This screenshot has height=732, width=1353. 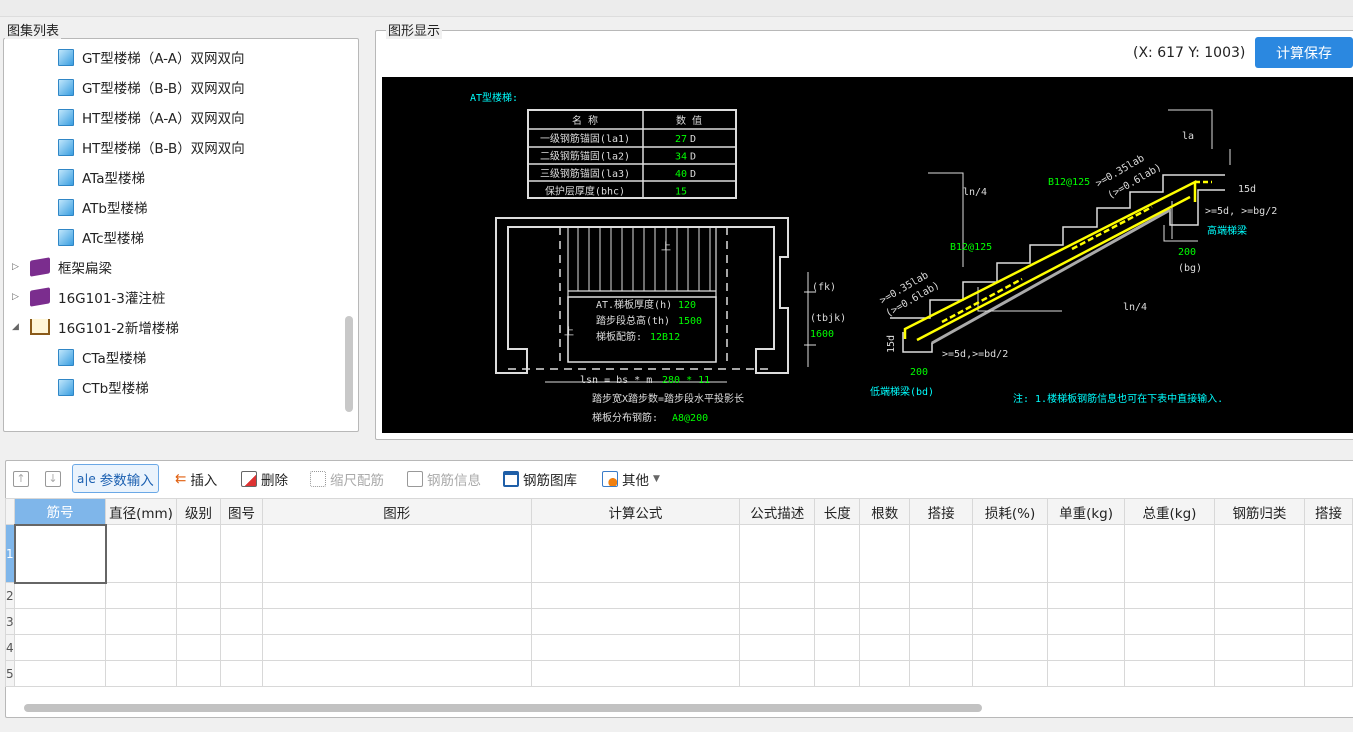 I want to click on table-row: 5, so click(x=678, y=673).